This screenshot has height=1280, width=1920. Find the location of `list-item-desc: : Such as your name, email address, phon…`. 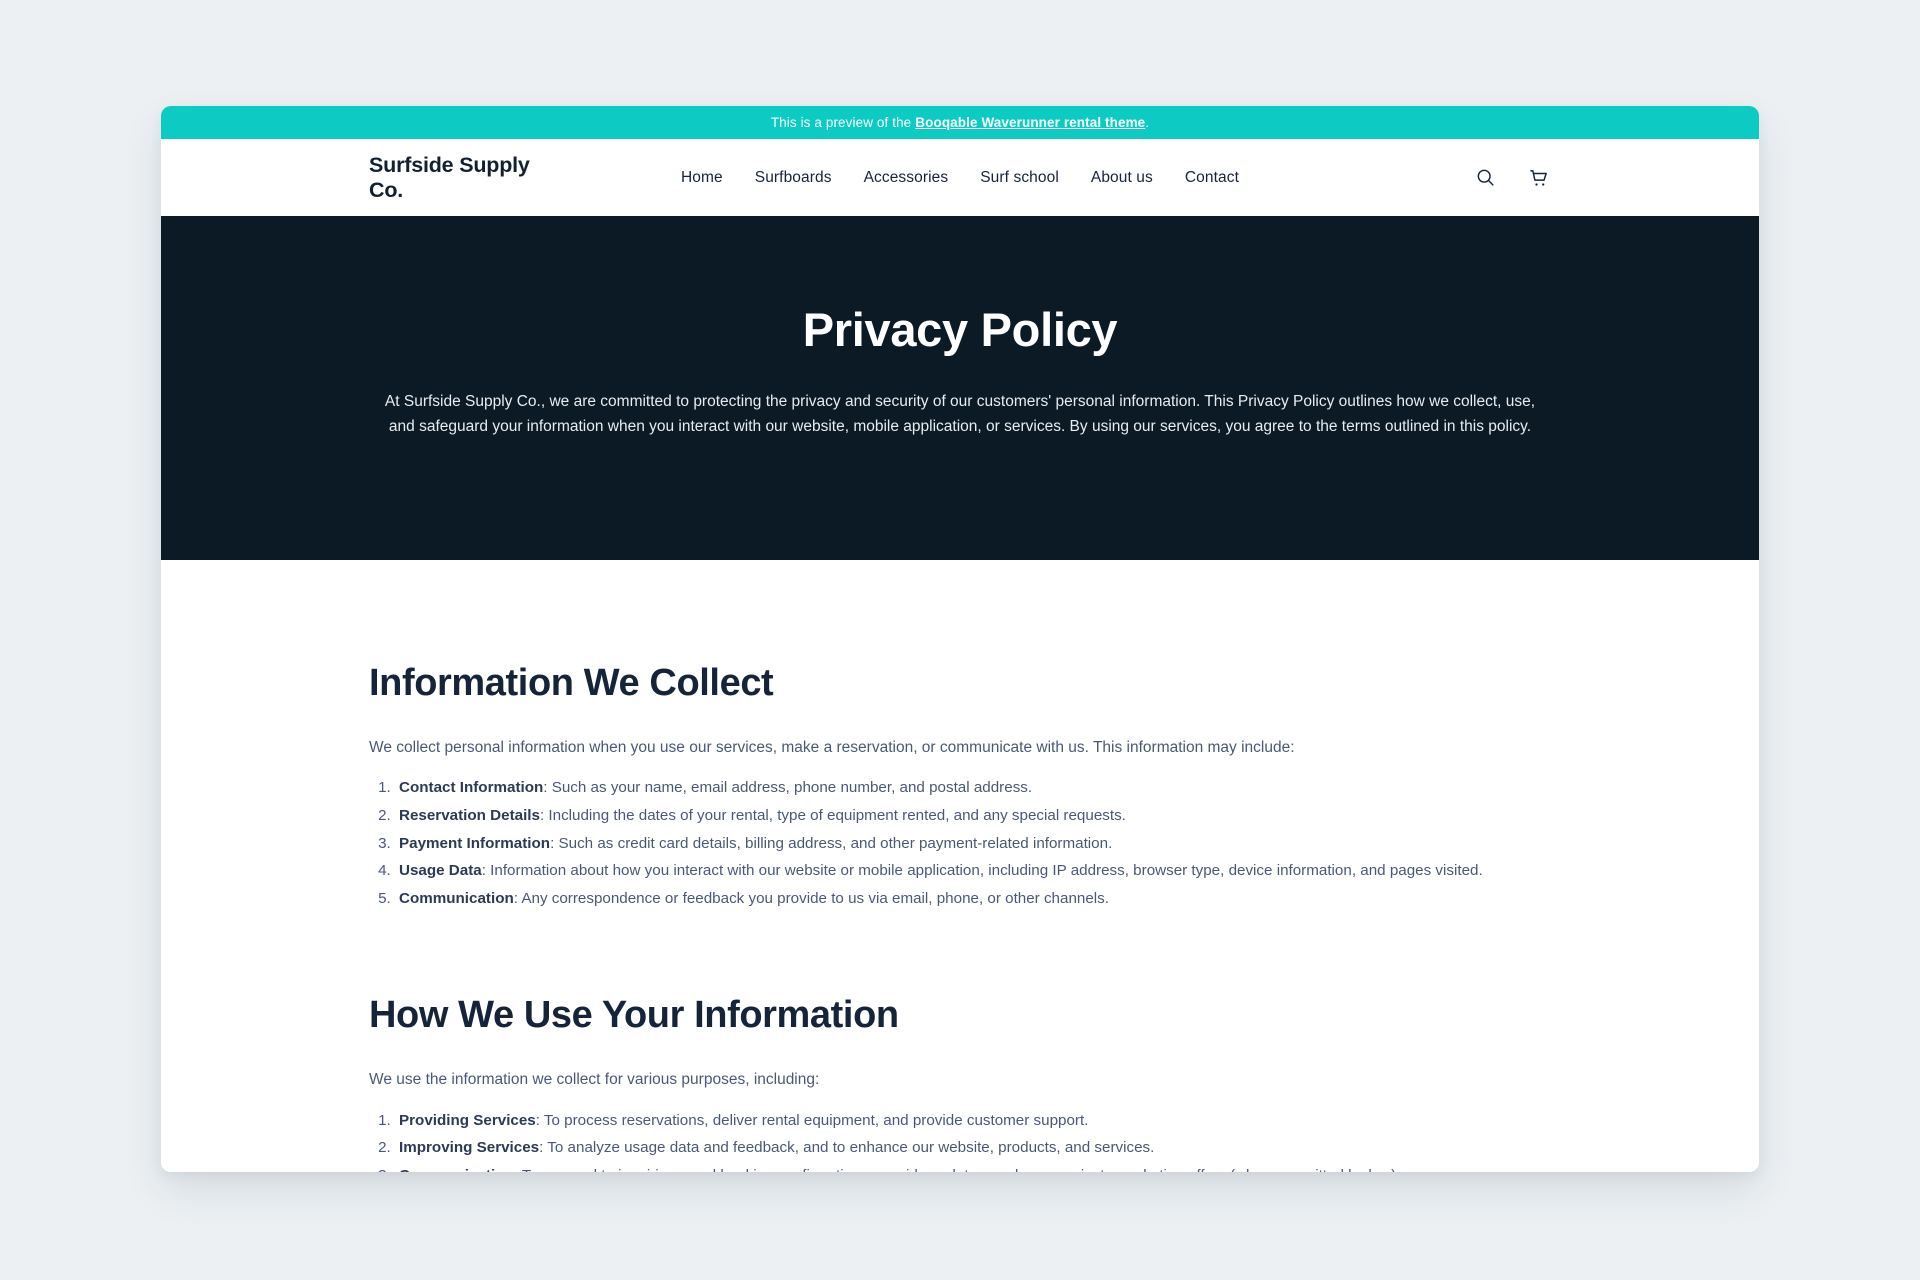

list-item-desc: : Such as your name, email address, phon… is located at coordinates (788, 788).